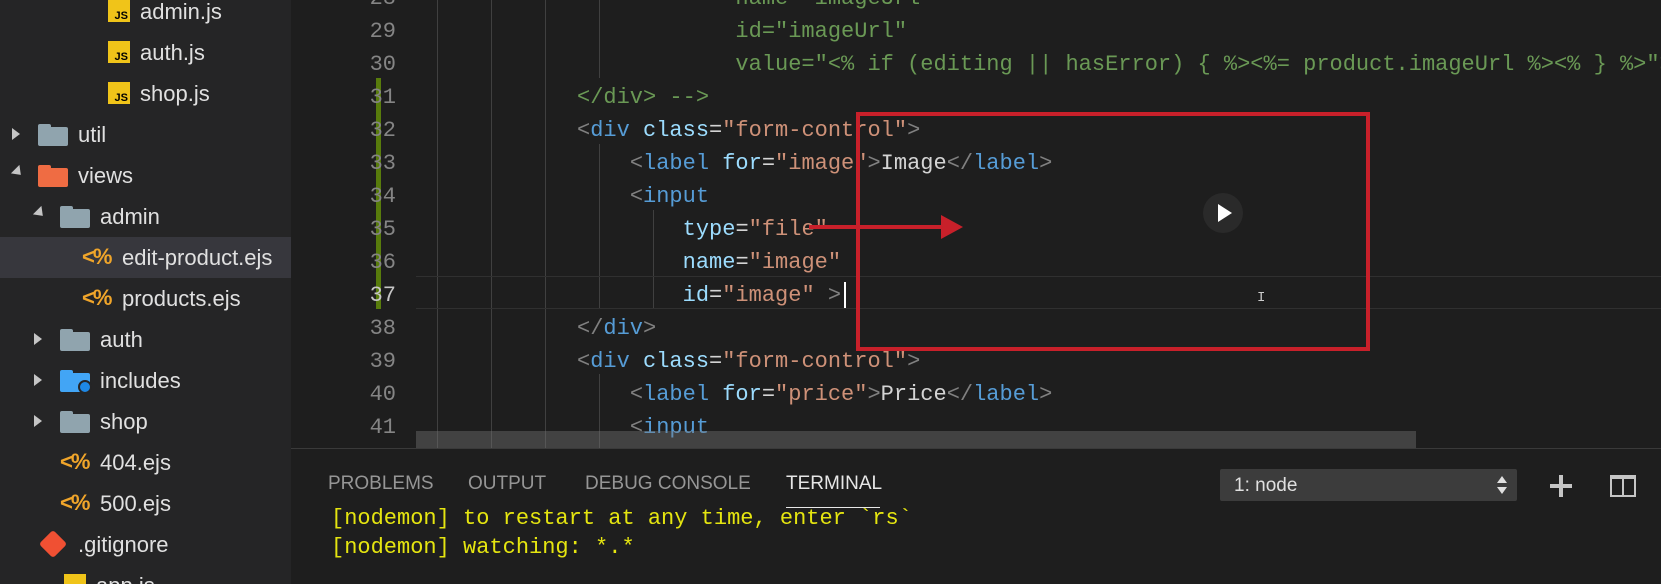  I want to click on tab-terminal: TERMINAL, so click(834, 484).